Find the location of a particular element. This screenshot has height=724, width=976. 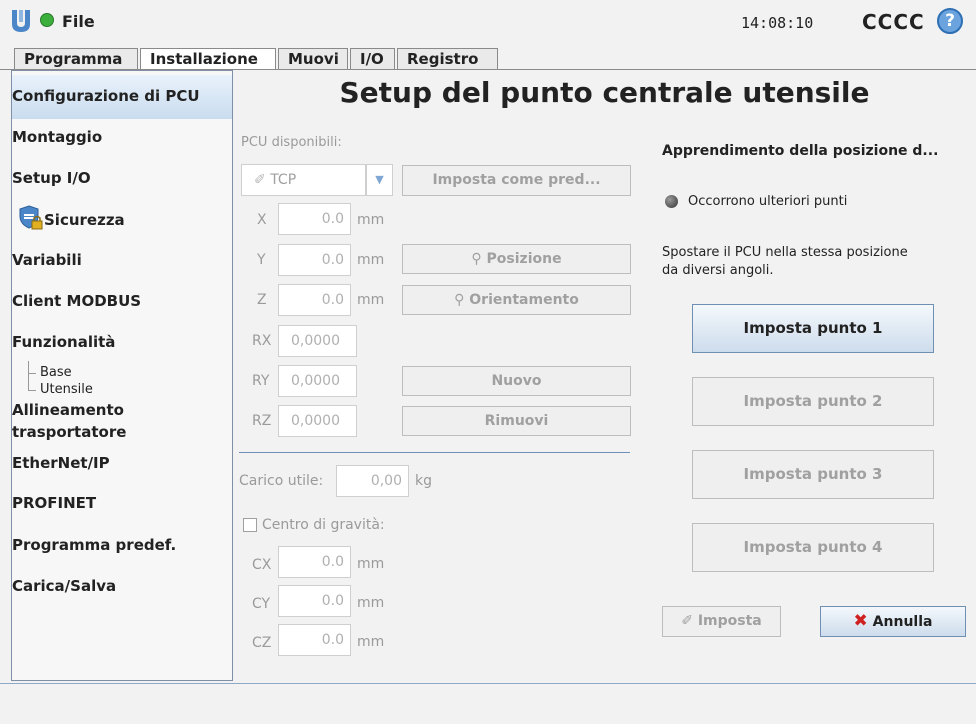

payload-label: Carico utile: is located at coordinates (281, 481).